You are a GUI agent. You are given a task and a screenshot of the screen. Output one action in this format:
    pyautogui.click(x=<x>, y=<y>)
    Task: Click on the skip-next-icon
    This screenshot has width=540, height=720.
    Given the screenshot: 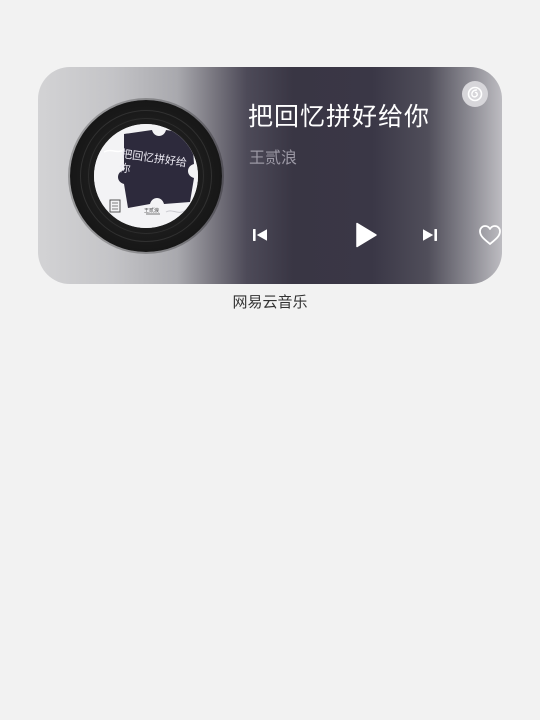 What is the action you would take?
    pyautogui.click(x=430, y=235)
    